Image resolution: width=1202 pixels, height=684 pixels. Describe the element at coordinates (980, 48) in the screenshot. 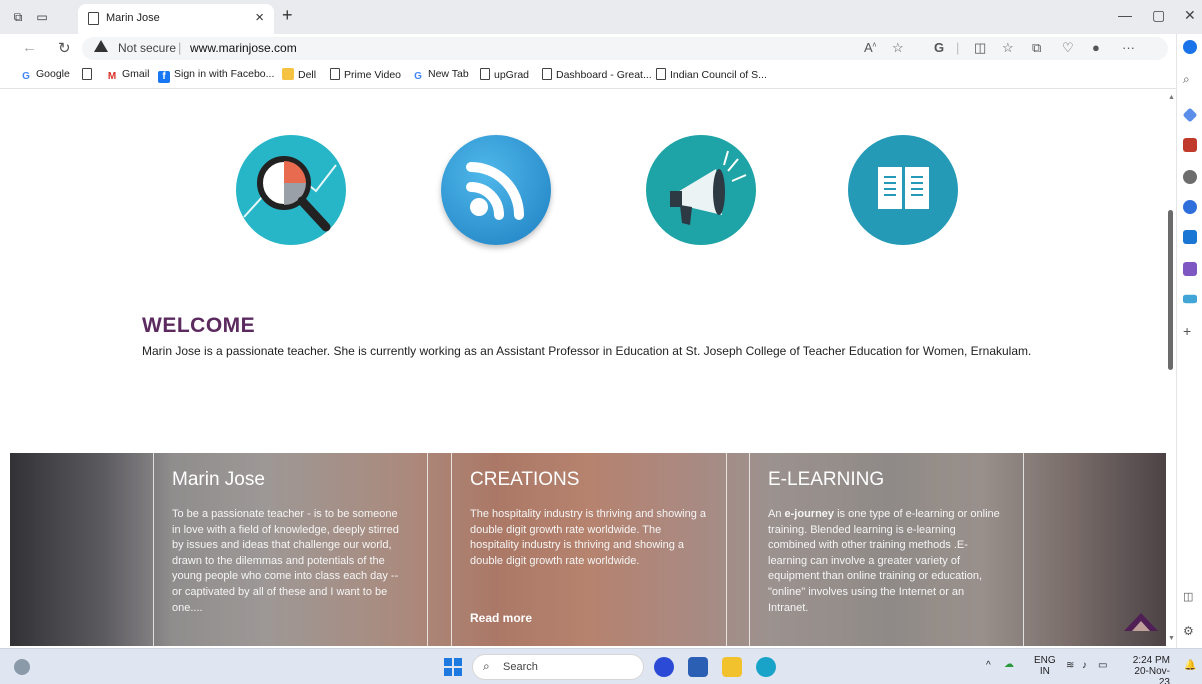

I see `split-screen-icon: ◫` at that location.